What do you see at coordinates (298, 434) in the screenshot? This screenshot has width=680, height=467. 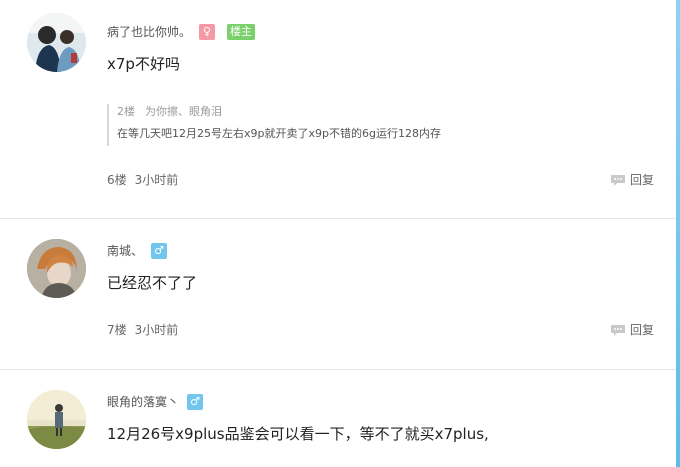 I see `comment-text: 12月26号x9plus品鉴会可以看一下，等不了就买x7plus,` at bounding box center [298, 434].